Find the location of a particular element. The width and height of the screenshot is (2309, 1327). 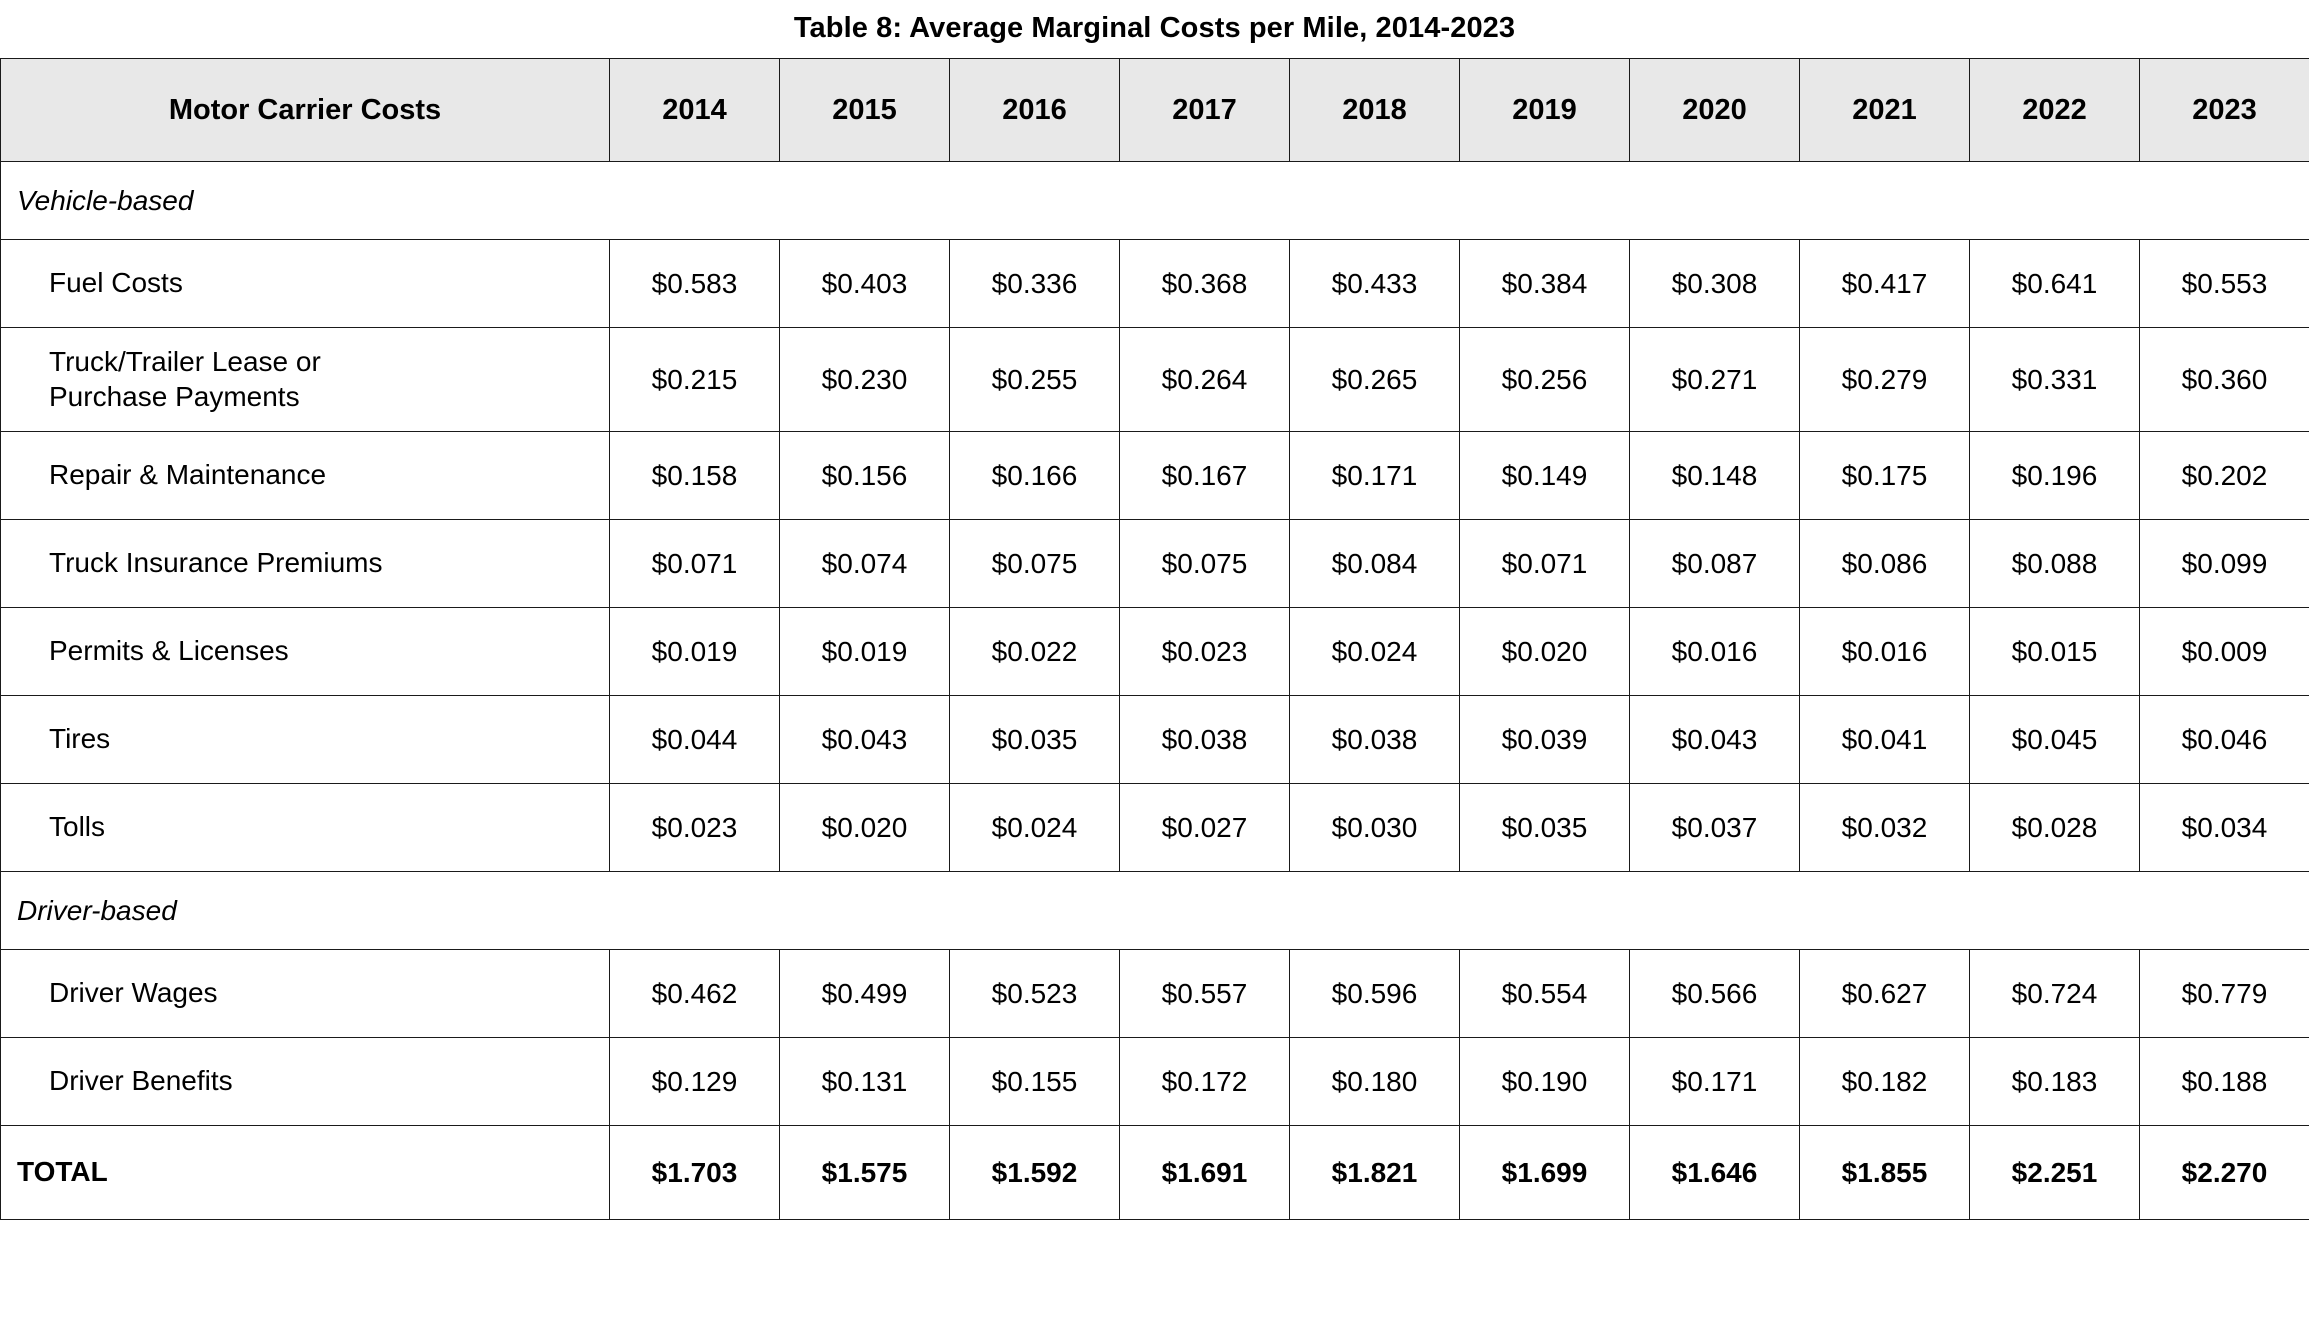

row-label-total: TOTAL is located at coordinates (305, 1172).